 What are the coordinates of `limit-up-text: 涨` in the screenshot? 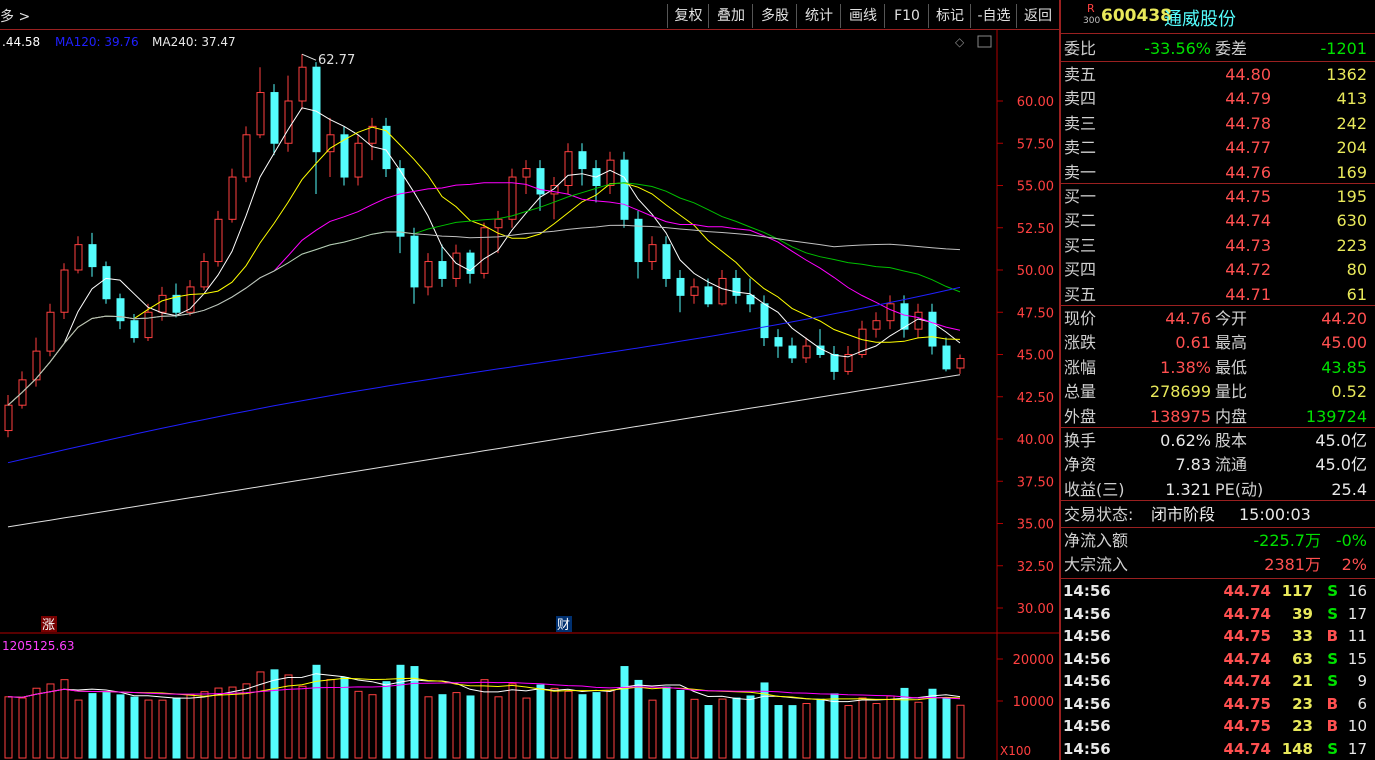 It's located at (48, 625).